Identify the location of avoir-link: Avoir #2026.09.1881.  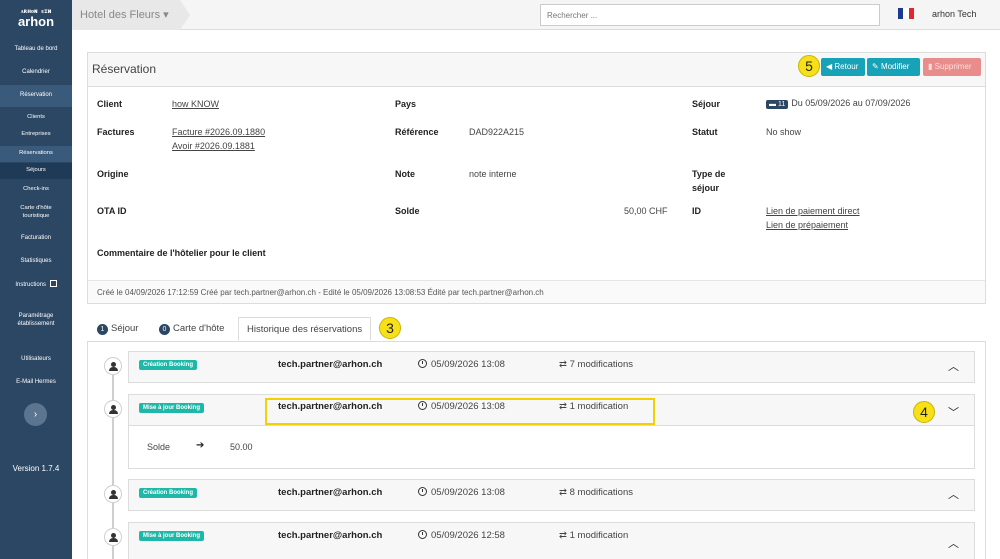
(213, 146).